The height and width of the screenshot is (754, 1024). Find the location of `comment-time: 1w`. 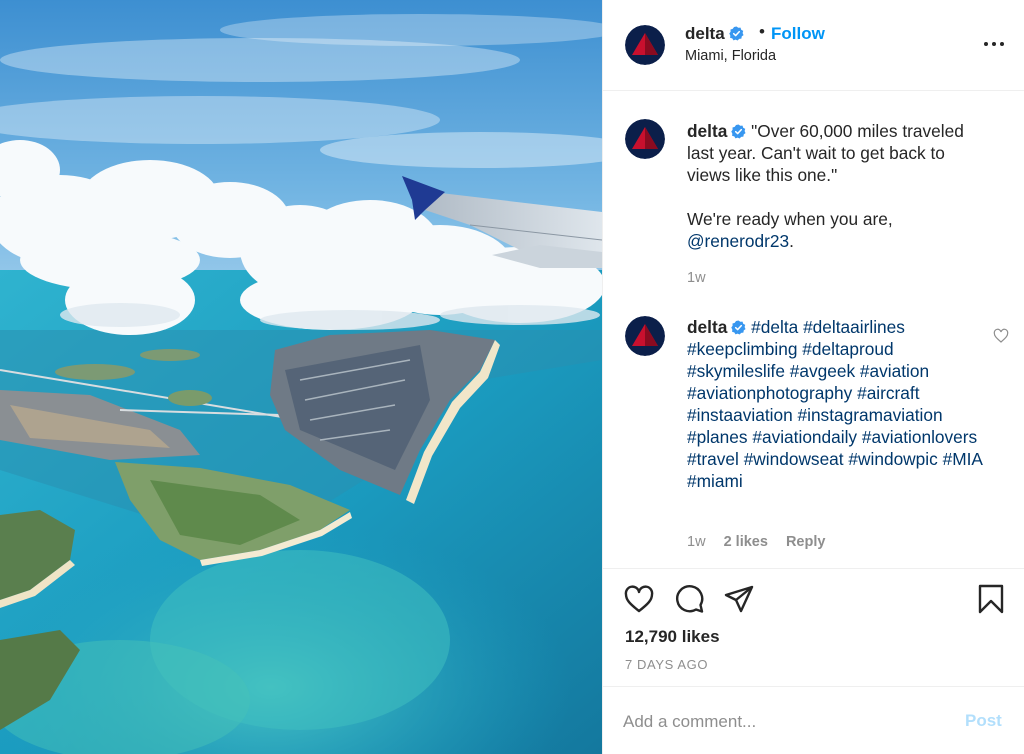

comment-time: 1w is located at coordinates (696, 542).